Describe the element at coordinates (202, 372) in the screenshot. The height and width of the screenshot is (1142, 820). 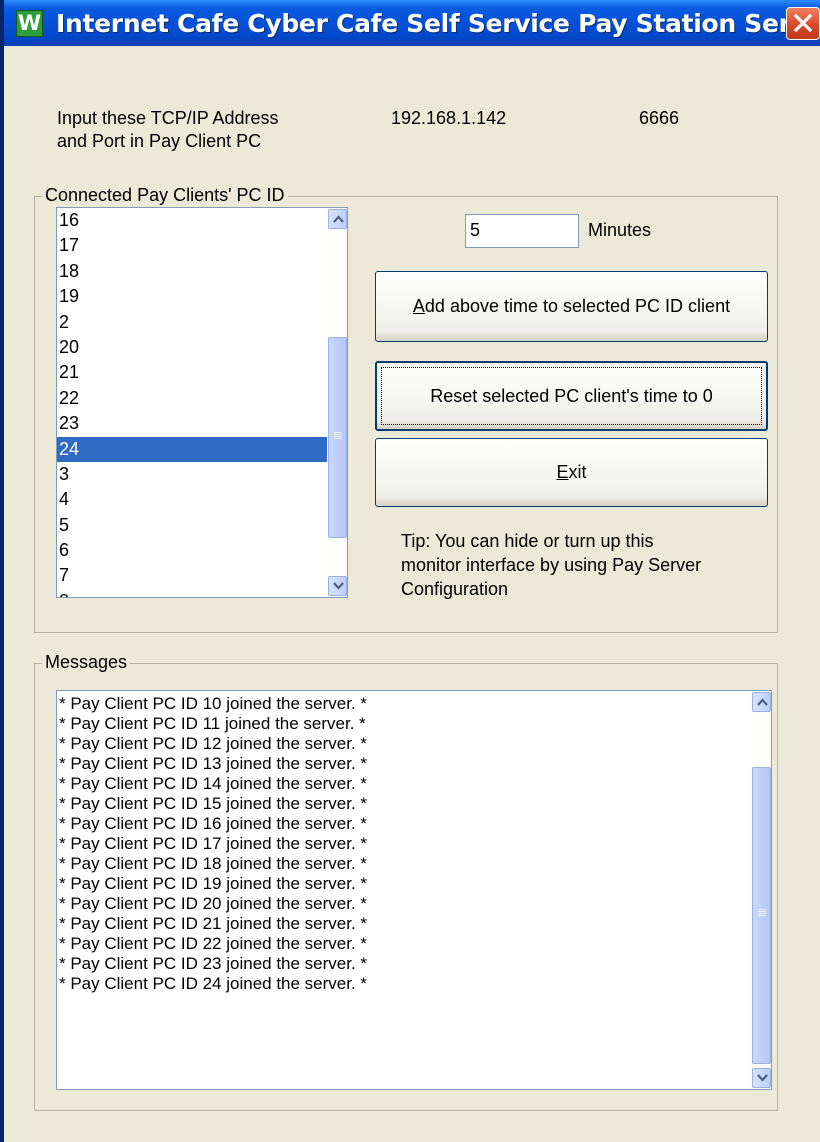
I see `client-list-item: 21` at that location.